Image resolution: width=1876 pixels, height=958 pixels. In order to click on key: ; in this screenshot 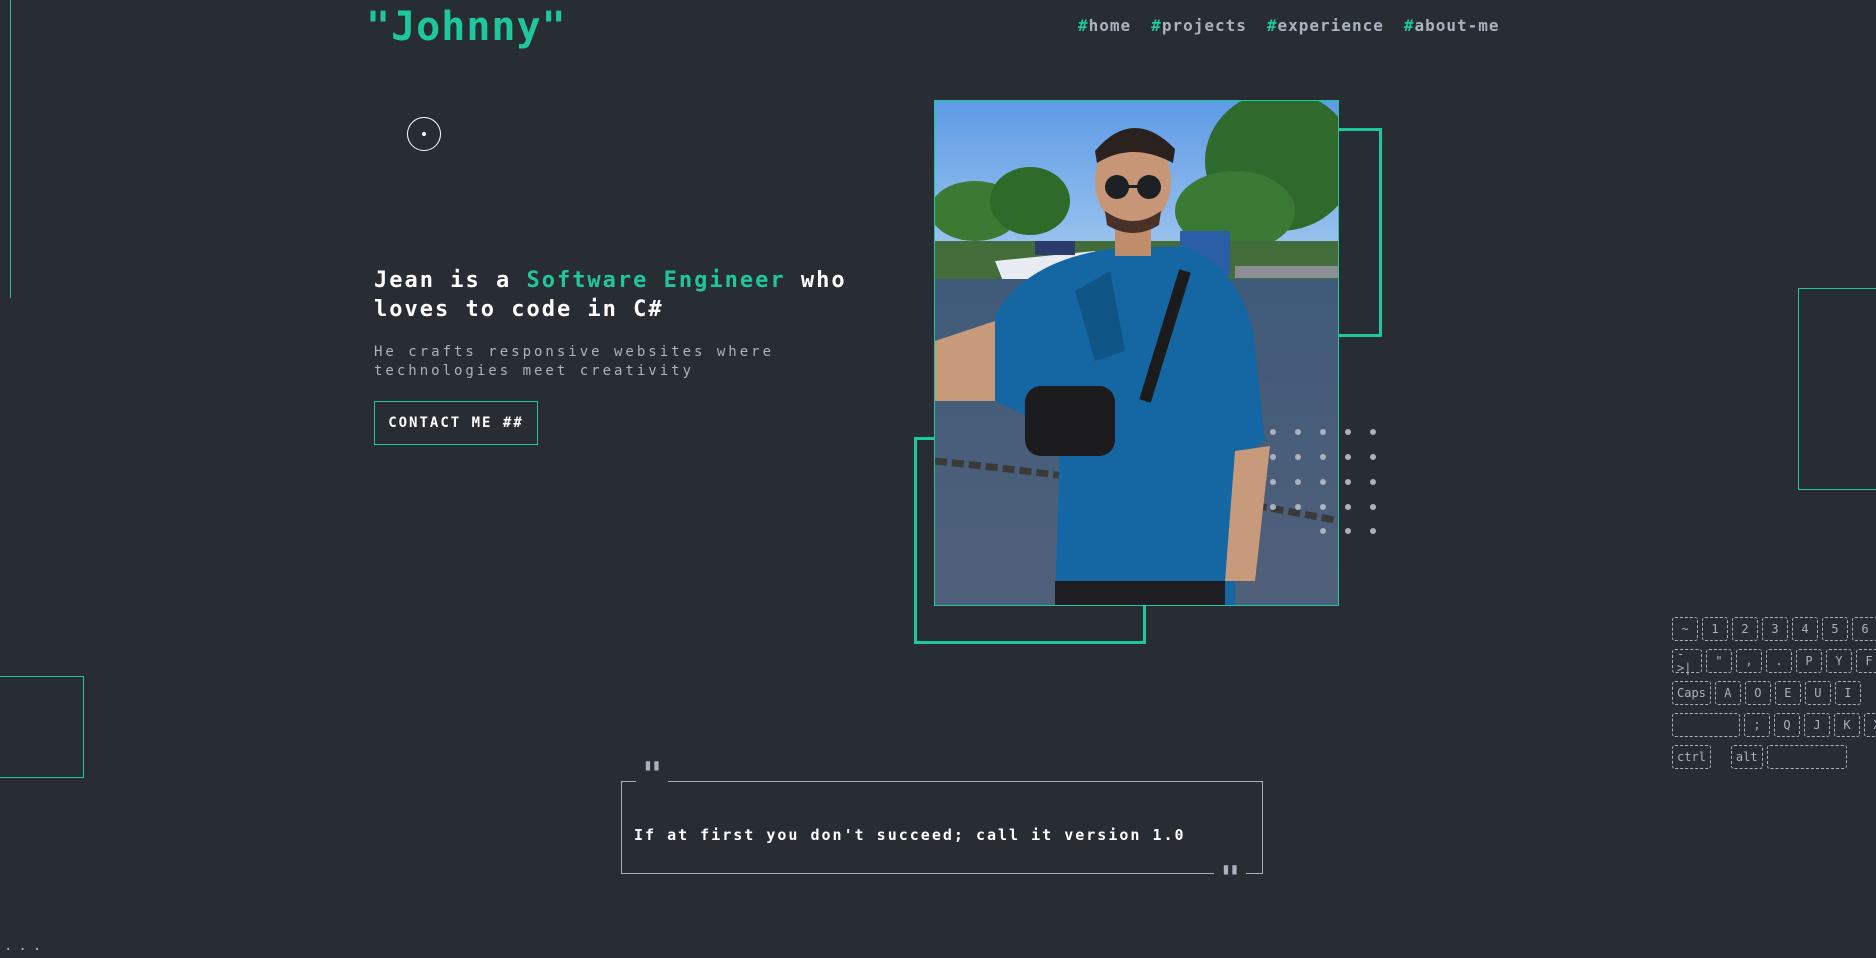, I will do `click(1757, 725)`.